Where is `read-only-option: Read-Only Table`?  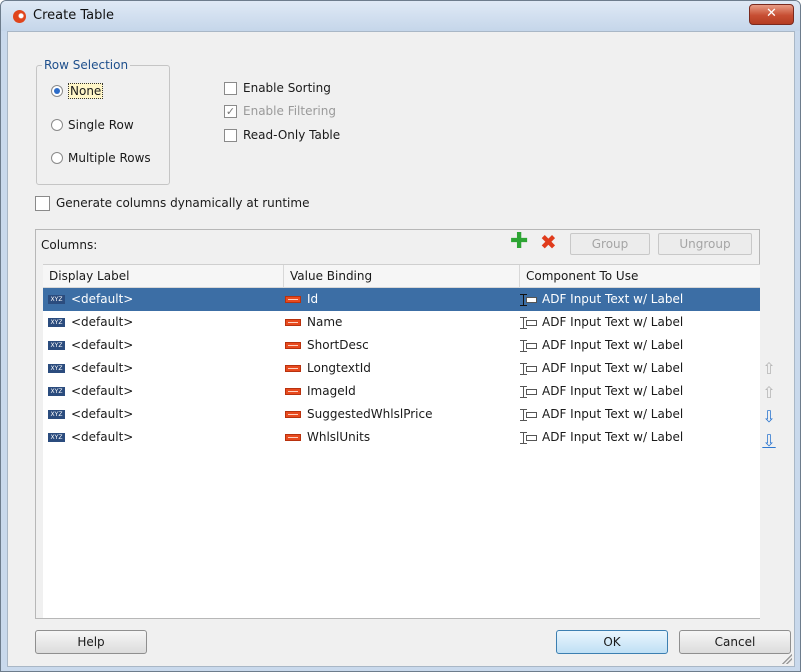 read-only-option: Read-Only Table is located at coordinates (282, 135).